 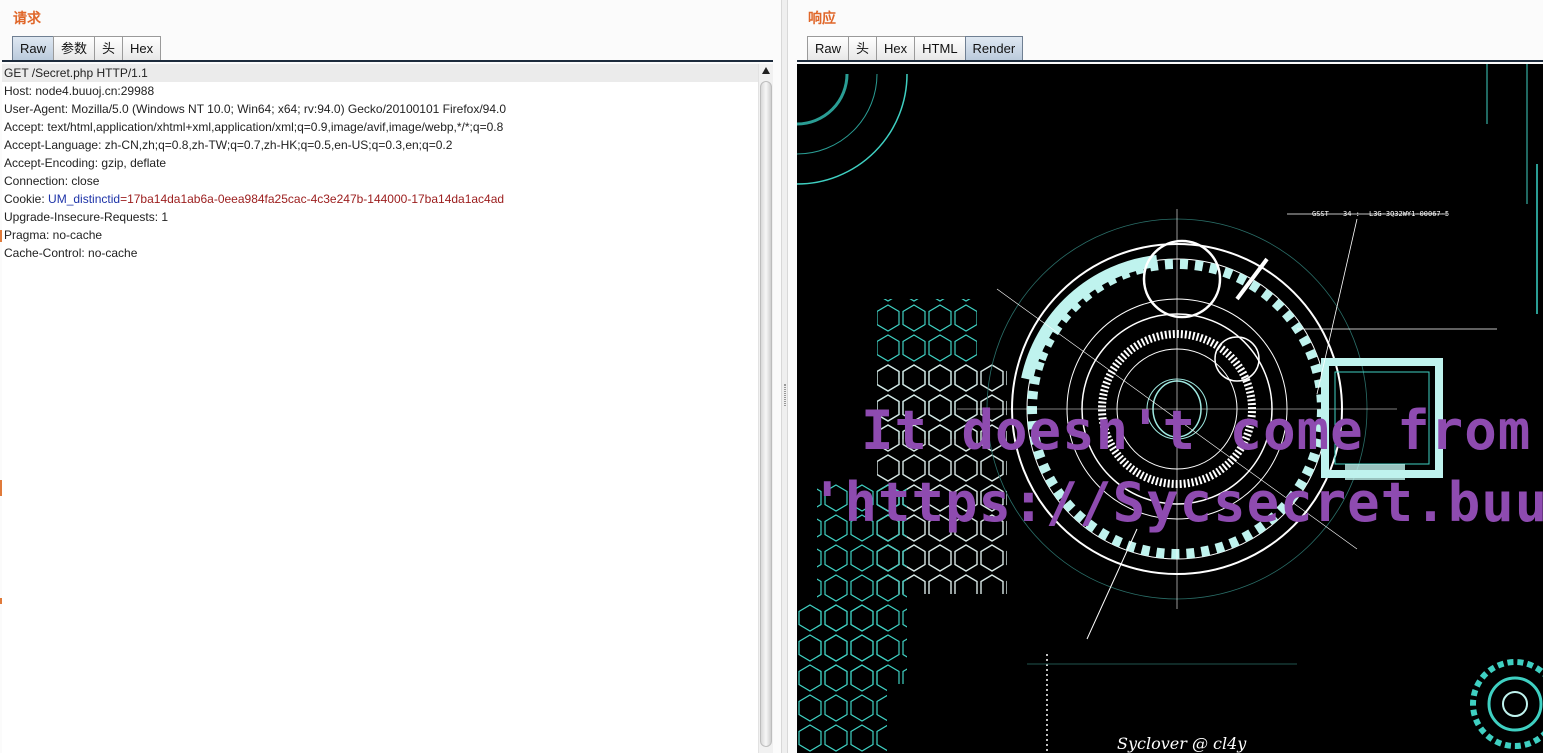 I want to click on cookie-prefix: Cookie:, so click(x=26, y=199).